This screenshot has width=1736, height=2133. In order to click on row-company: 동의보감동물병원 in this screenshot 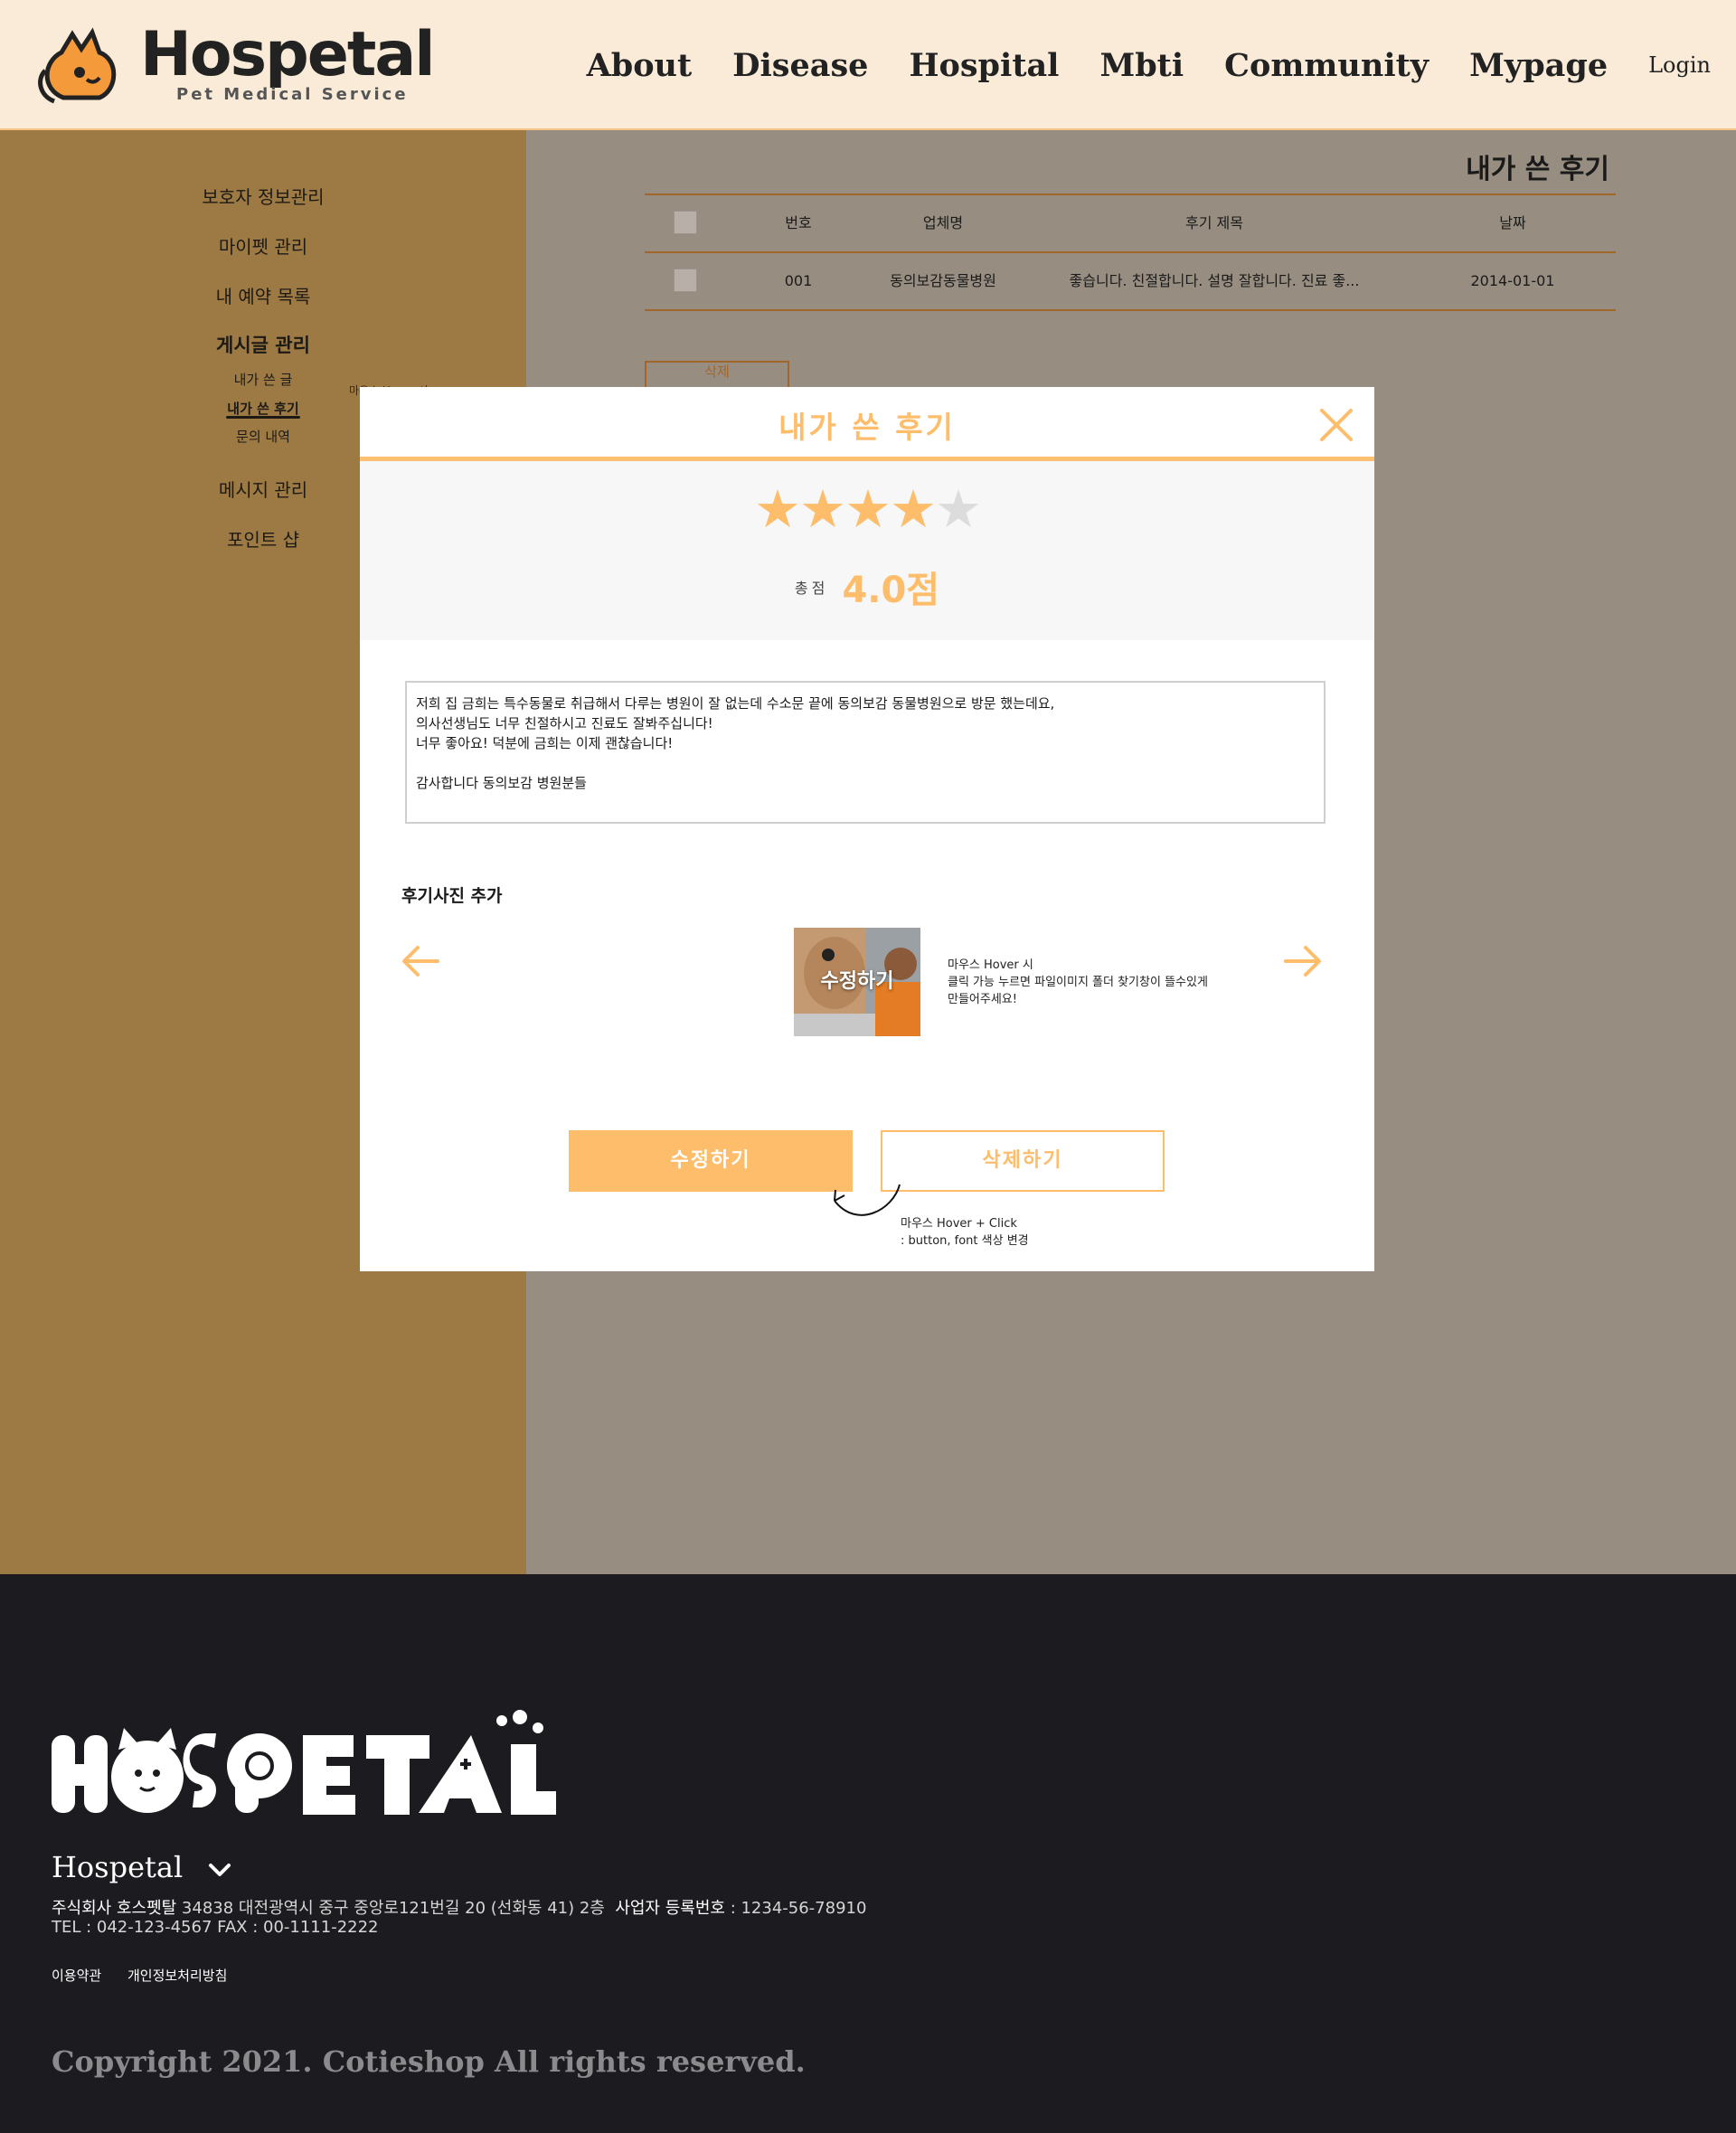, I will do `click(943, 281)`.